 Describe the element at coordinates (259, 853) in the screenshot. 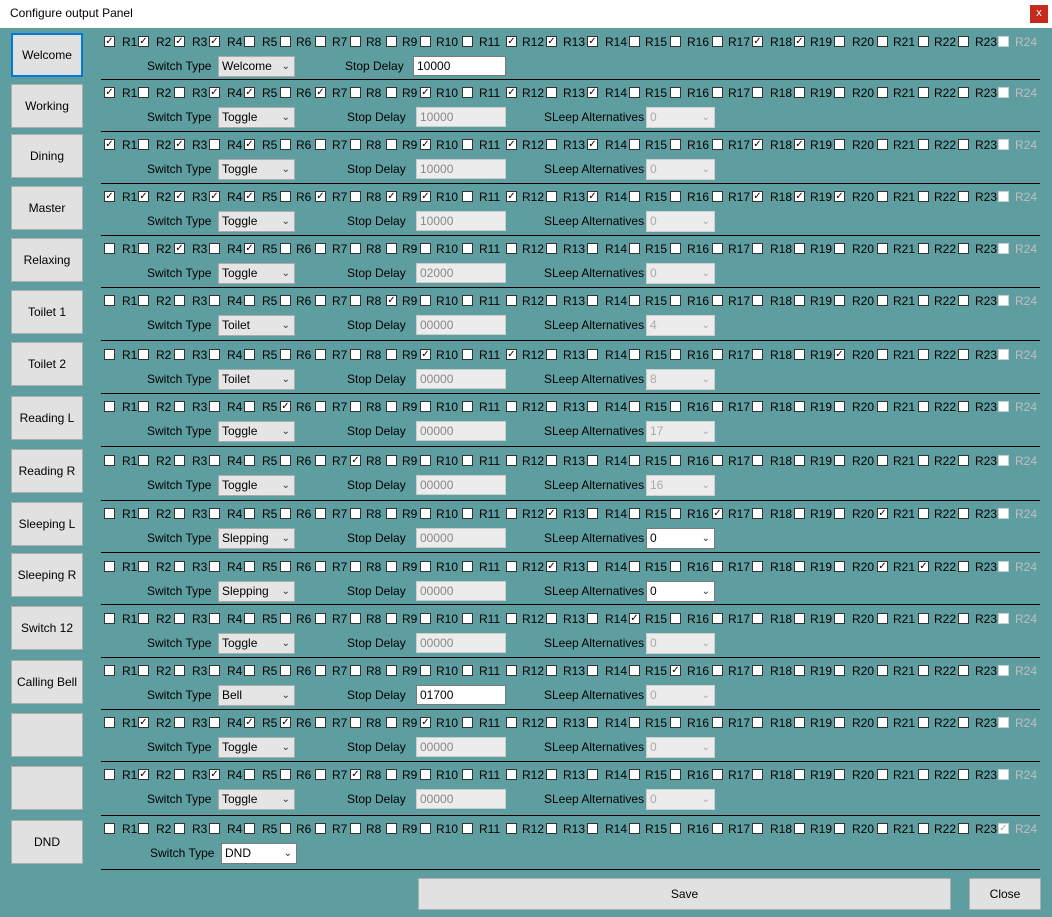

I see `switch-type-select: DND ⌄` at that location.